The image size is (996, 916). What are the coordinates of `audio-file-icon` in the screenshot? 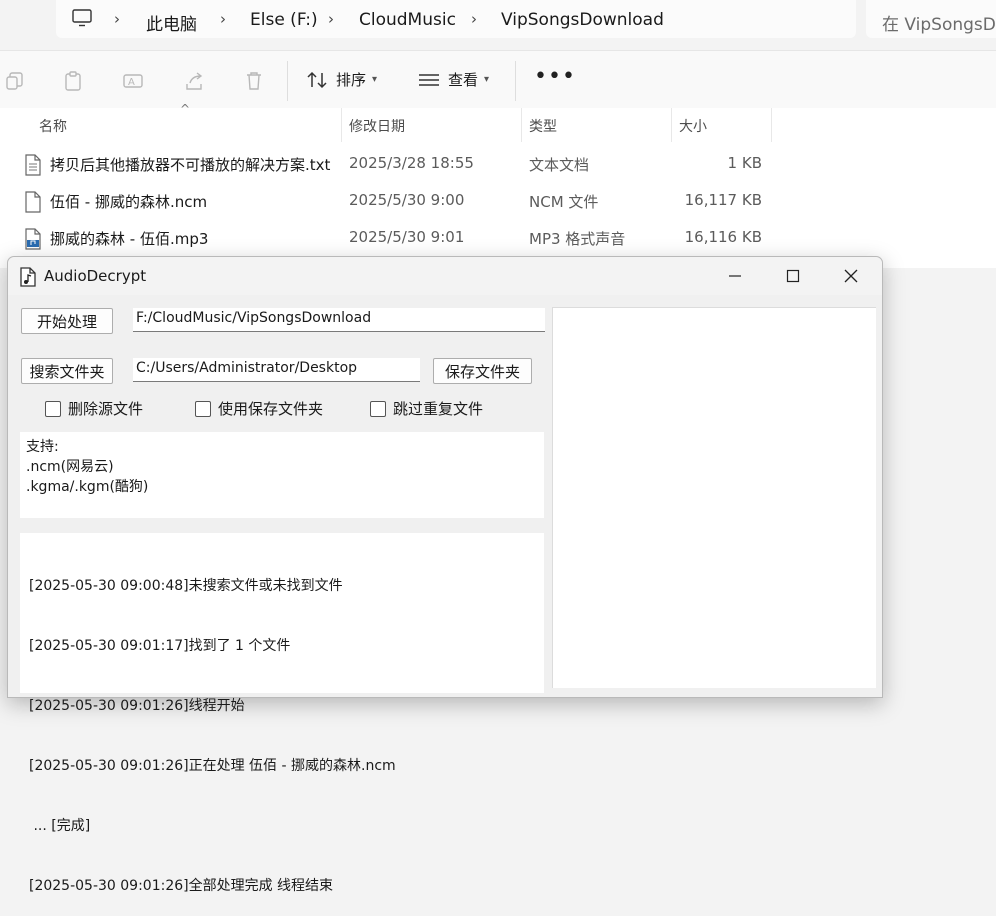 It's located at (33, 239).